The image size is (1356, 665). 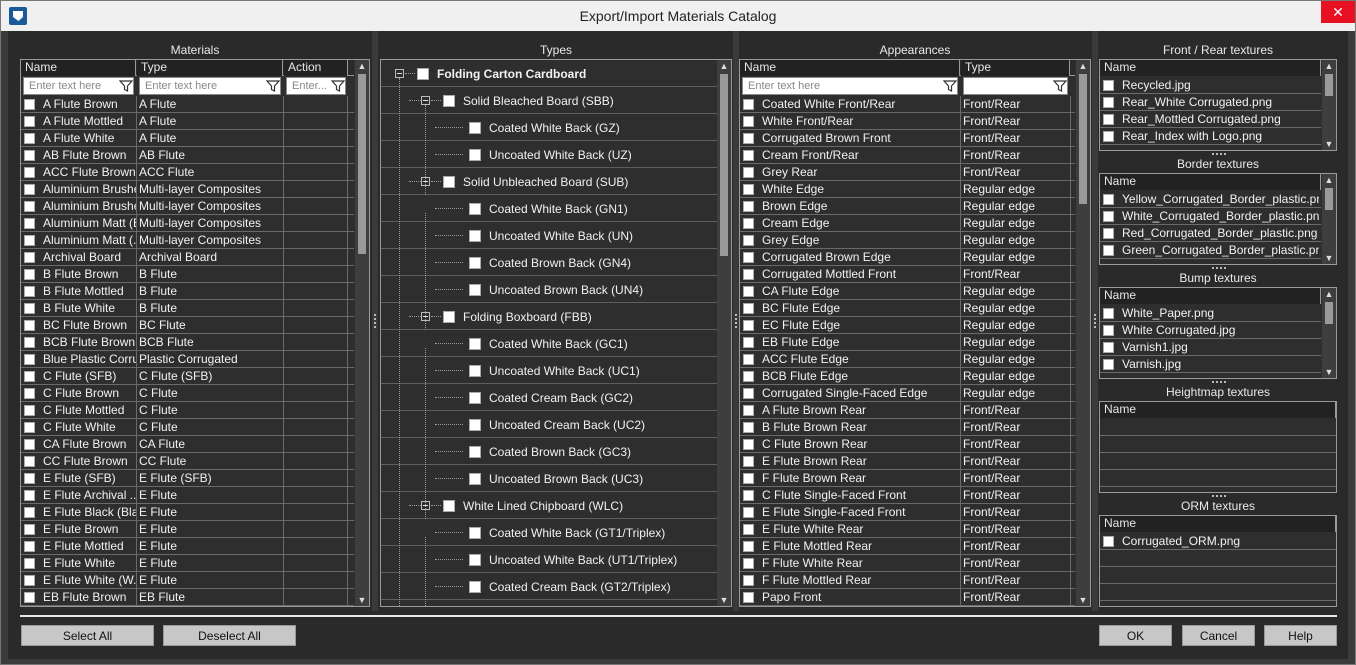 I want to click on scroll-thumb, so click(x=1329, y=85).